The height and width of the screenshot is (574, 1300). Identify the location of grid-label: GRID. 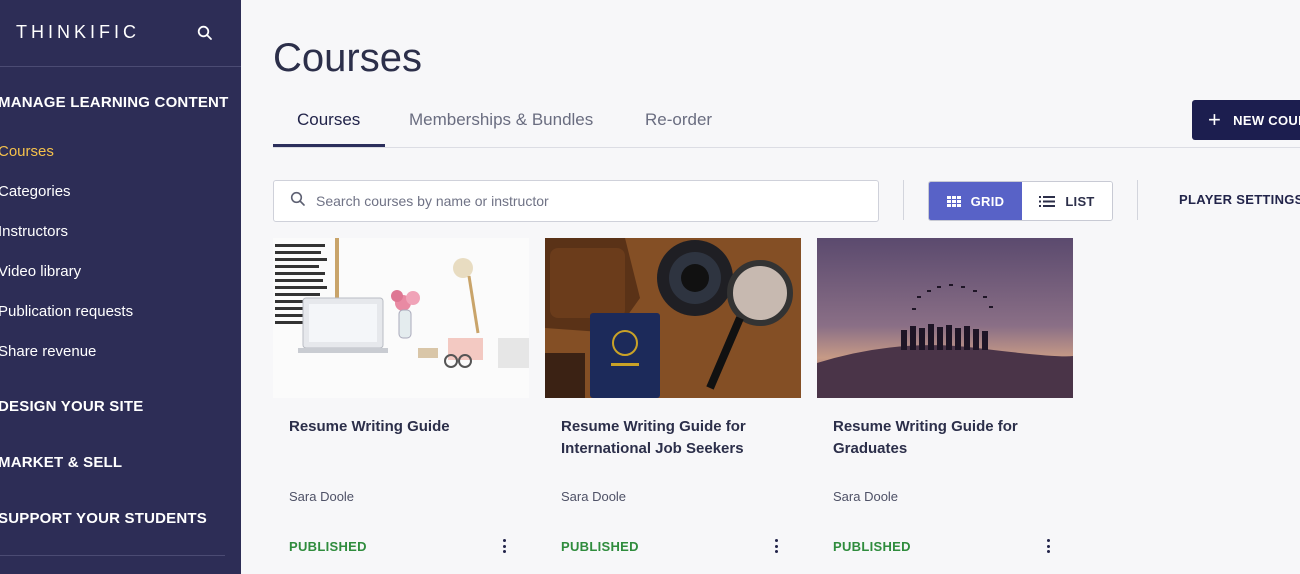
(987, 201).